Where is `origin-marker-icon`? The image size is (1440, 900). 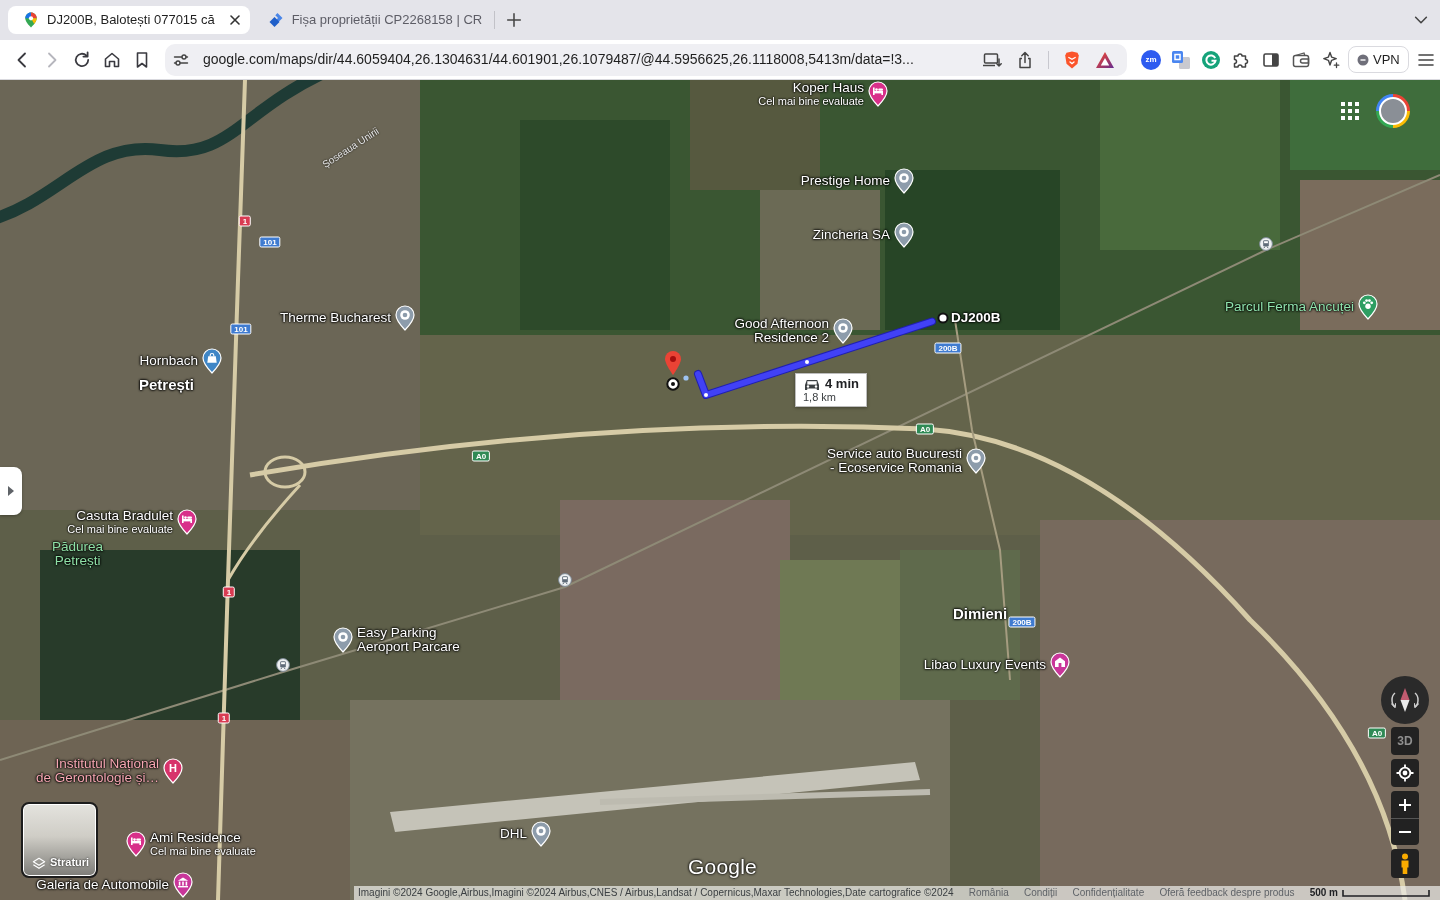
origin-marker-icon is located at coordinates (673, 384).